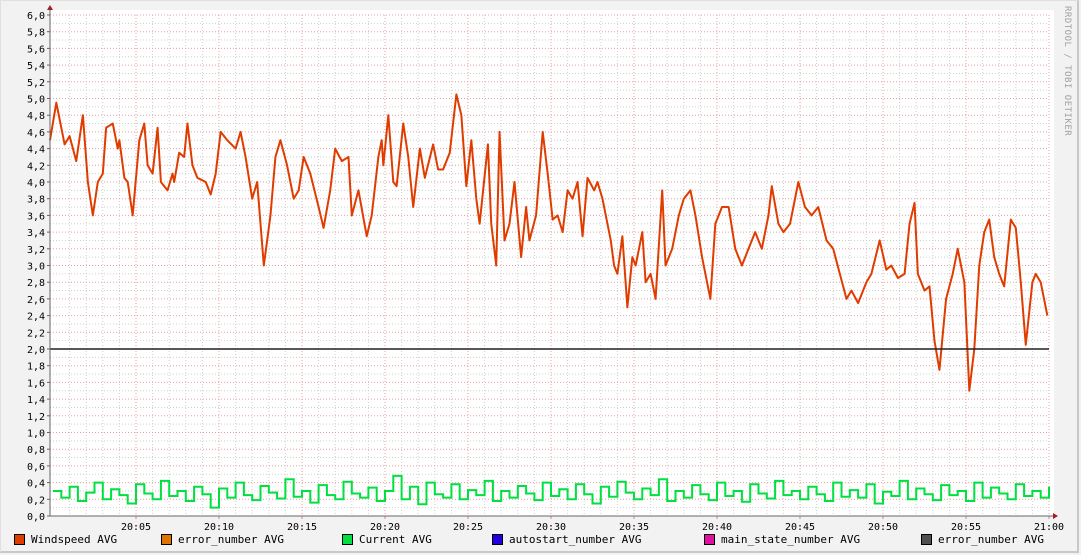 Image resolution: width=1081 pixels, height=555 pixels. What do you see at coordinates (36, 484) in the screenshot?
I see `y-tick-label: 0,4` at bounding box center [36, 484].